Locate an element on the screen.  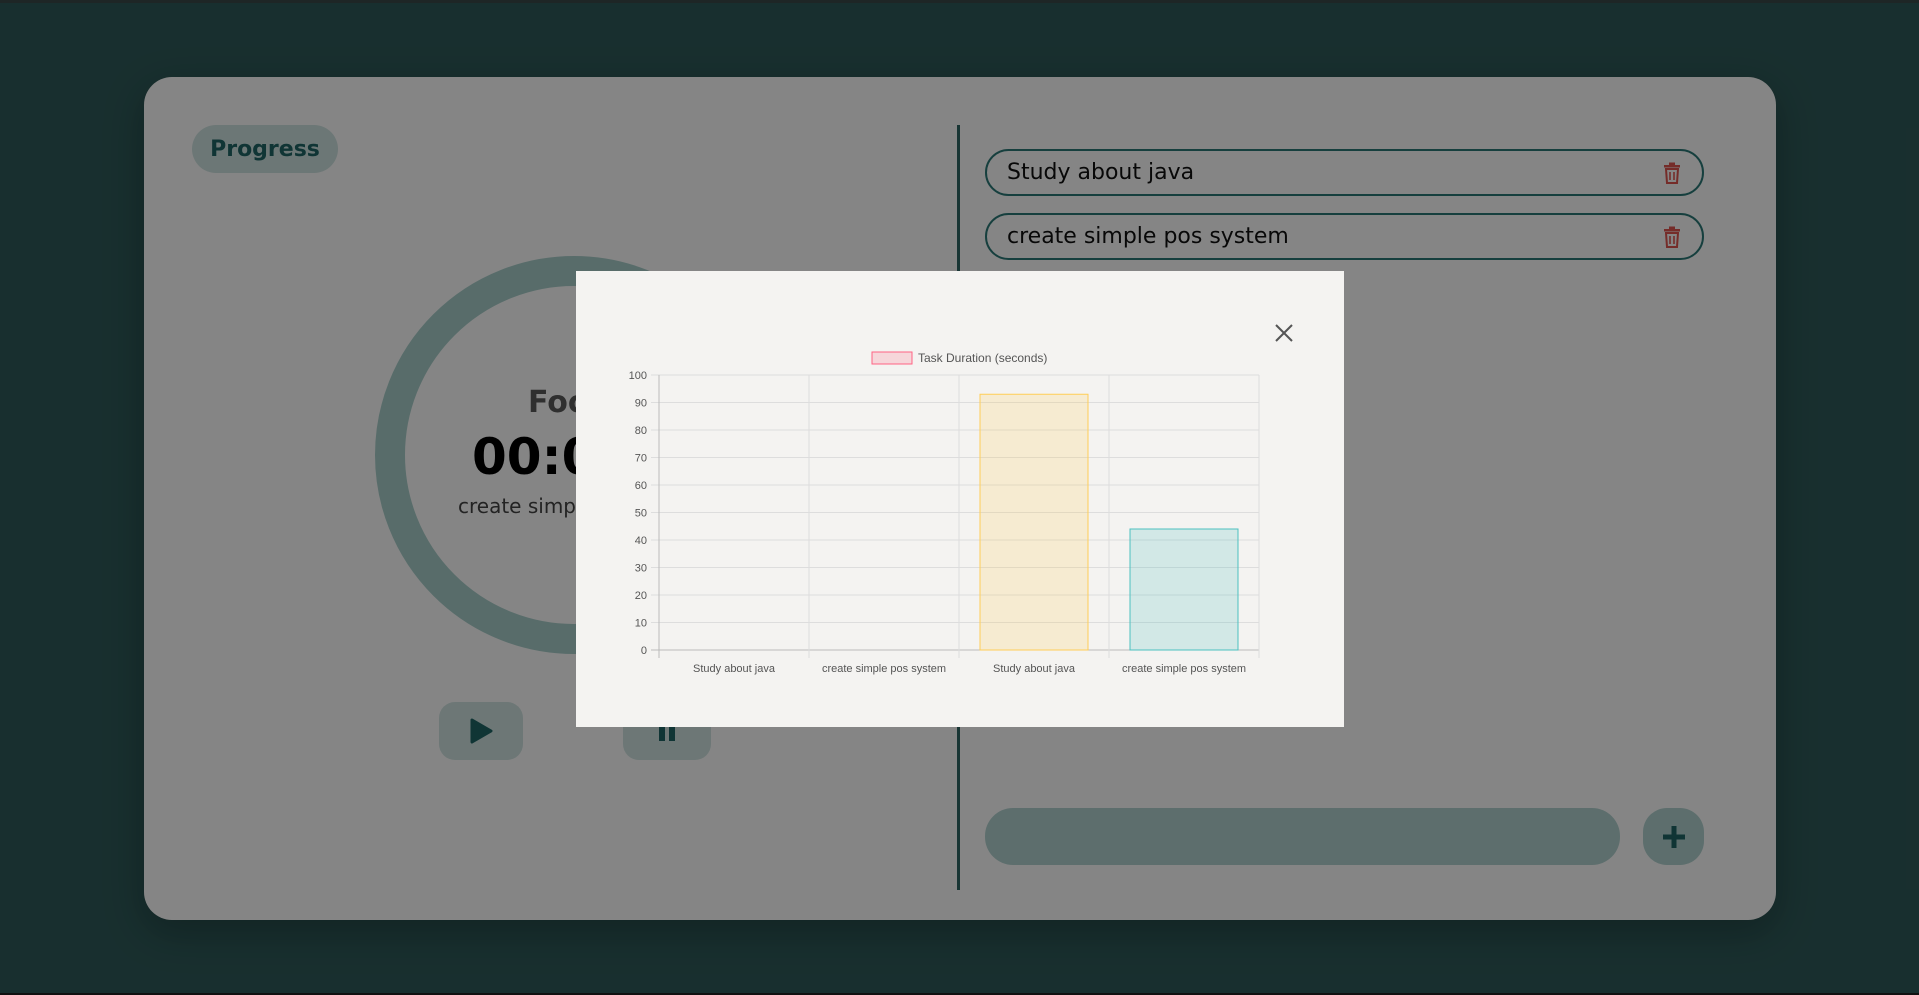
y-tick-label: 30 is located at coordinates (641, 569).